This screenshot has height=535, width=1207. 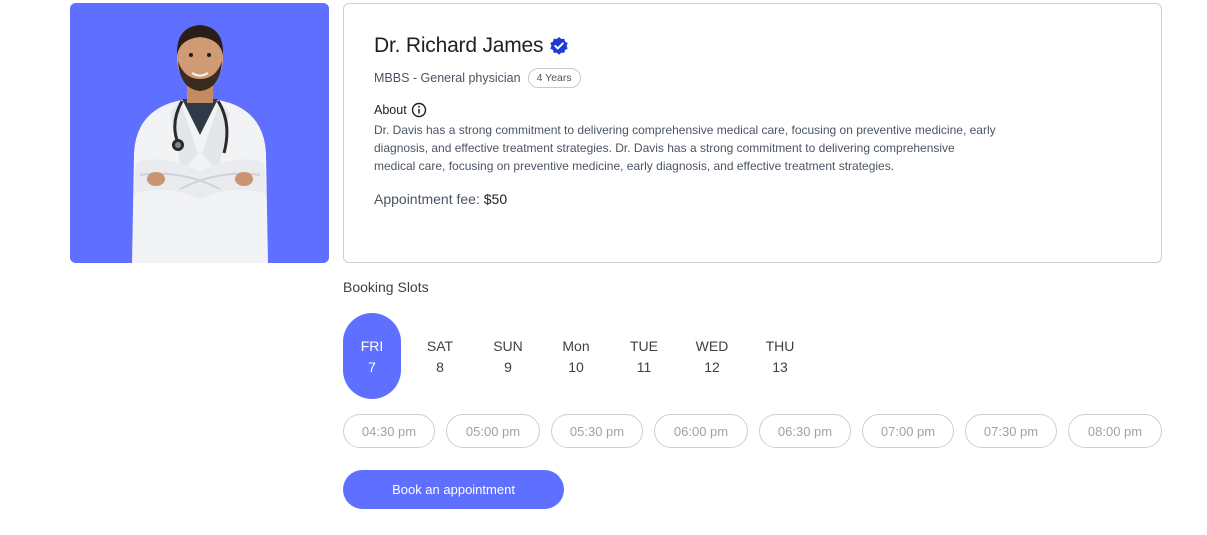 I want to click on day-name: Mon, so click(x=576, y=345).